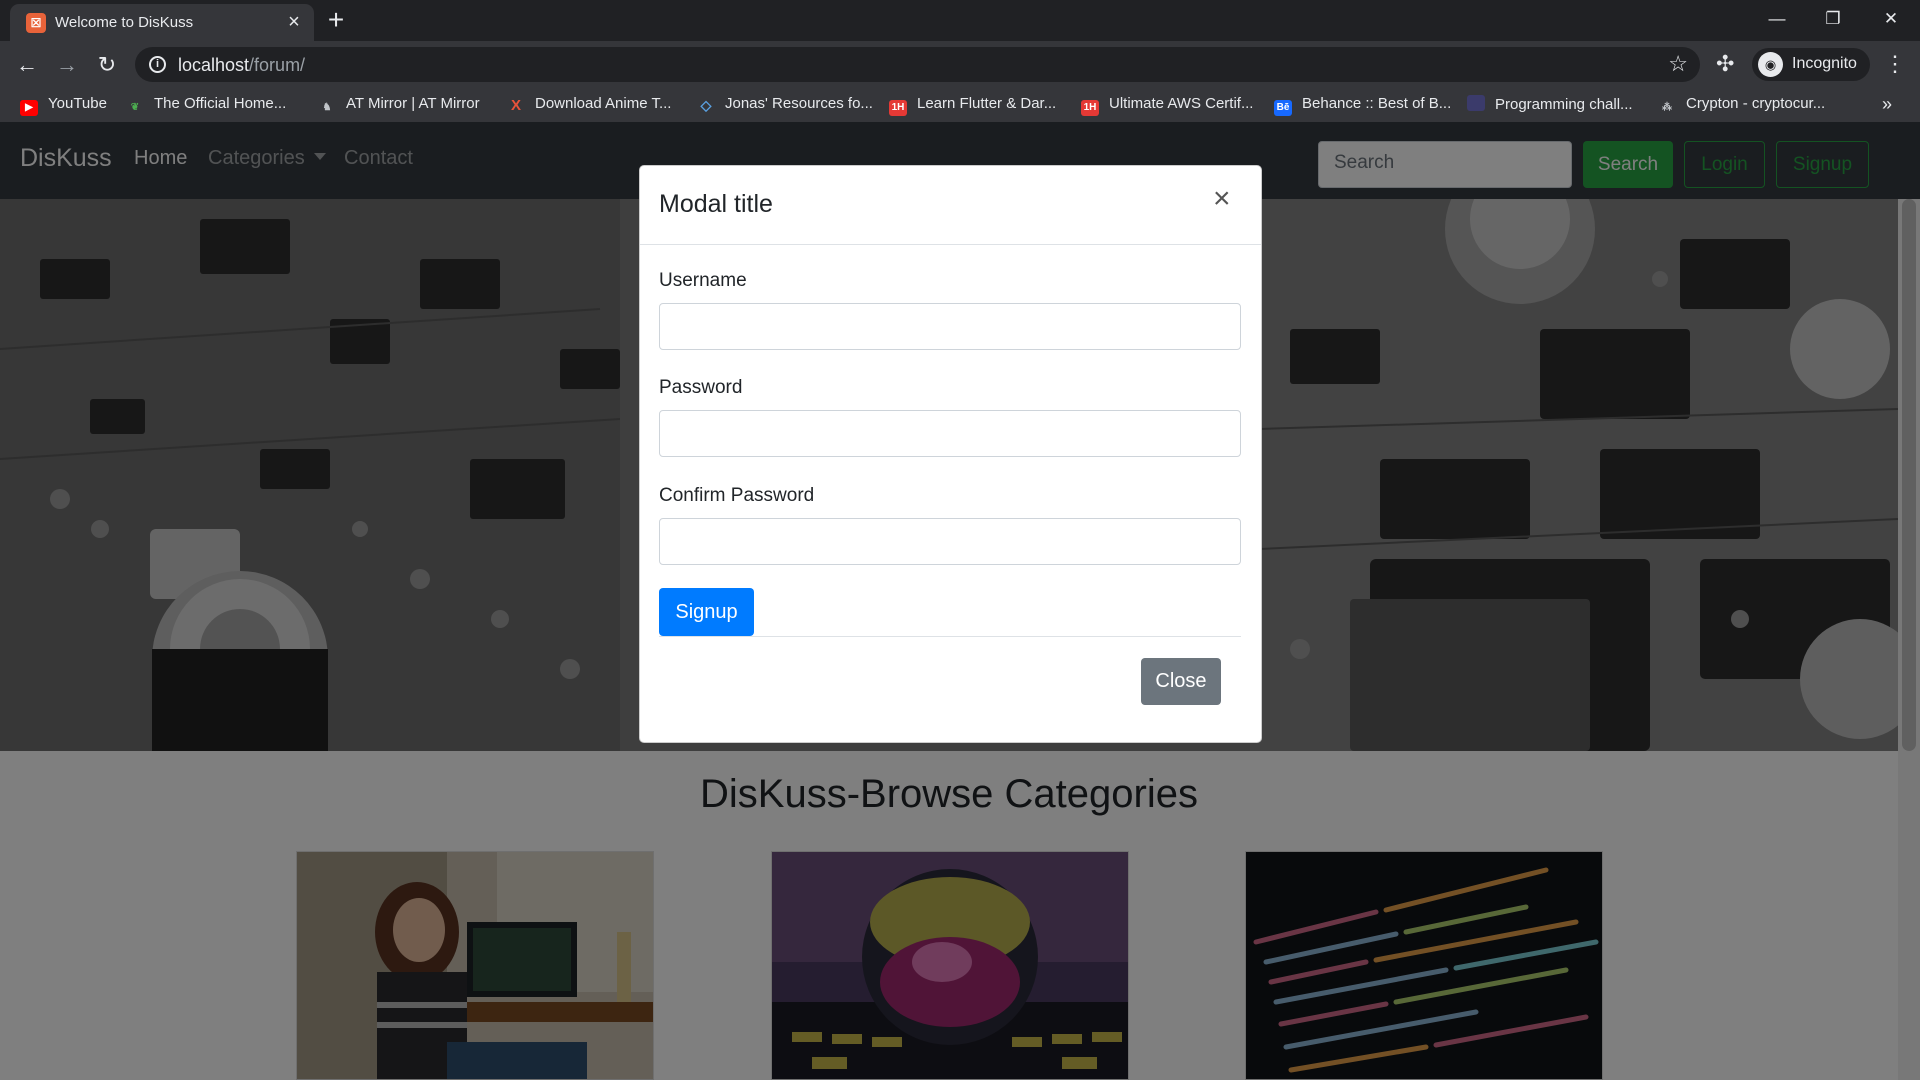  Describe the element at coordinates (515, 105) in the screenshot. I see `x-logo-icon: X` at that location.